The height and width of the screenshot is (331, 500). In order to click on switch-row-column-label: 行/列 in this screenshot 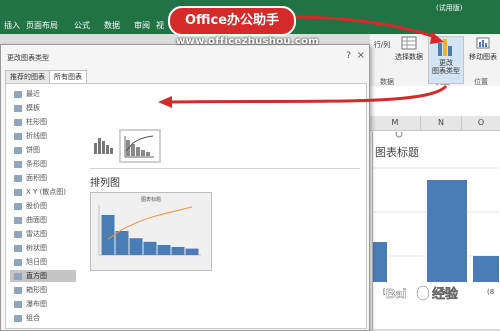, I will do `click(382, 45)`.